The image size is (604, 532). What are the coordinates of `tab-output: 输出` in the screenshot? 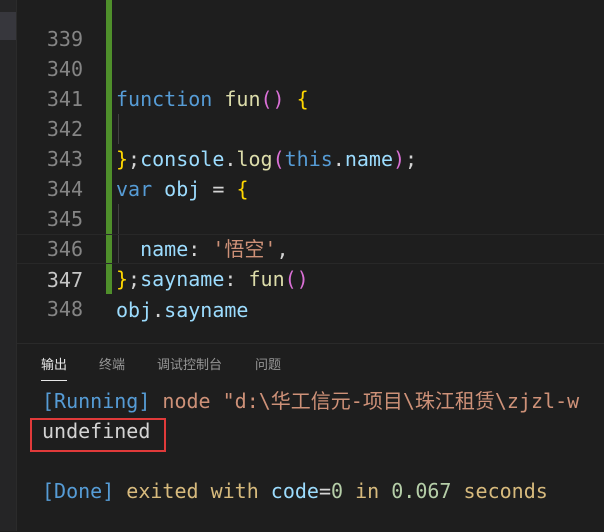 It's located at (54, 368).